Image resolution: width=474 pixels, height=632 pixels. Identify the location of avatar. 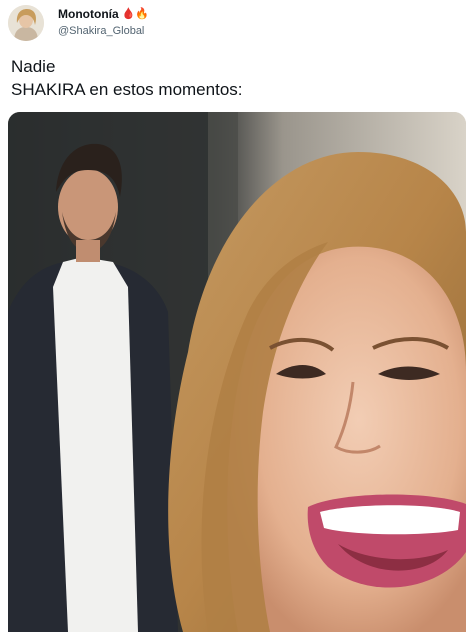
(26, 23).